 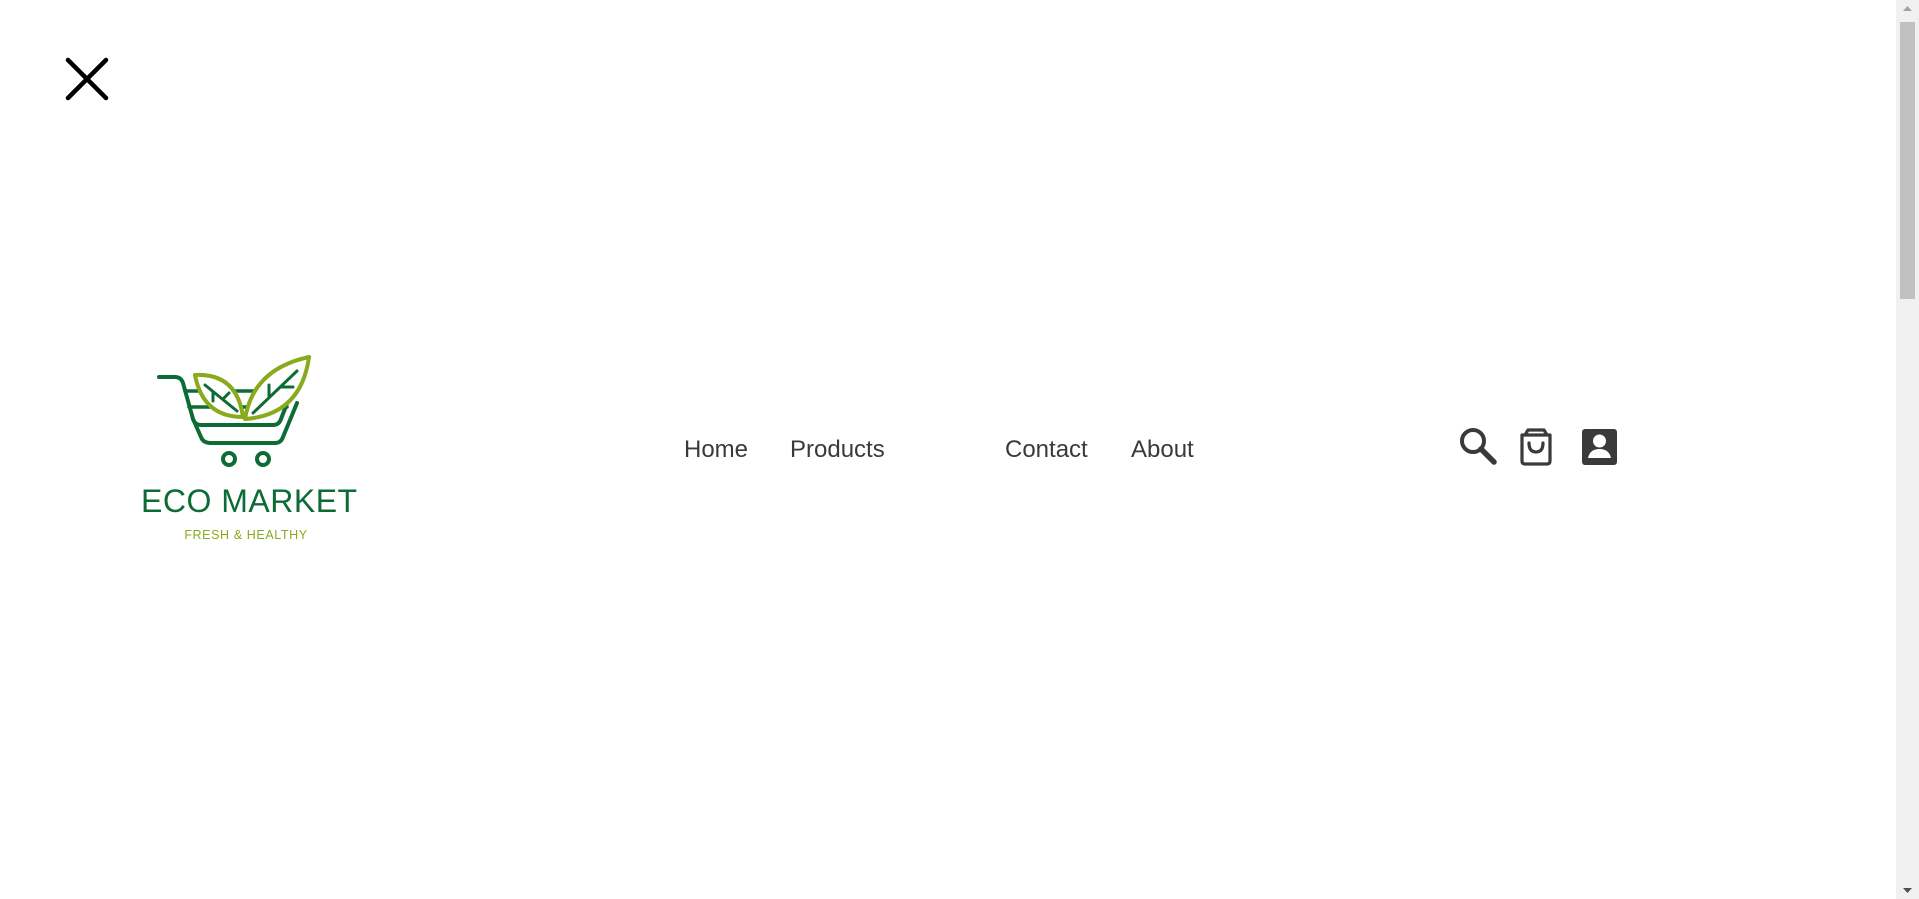 I want to click on close-menu-button, so click(x=87, y=79).